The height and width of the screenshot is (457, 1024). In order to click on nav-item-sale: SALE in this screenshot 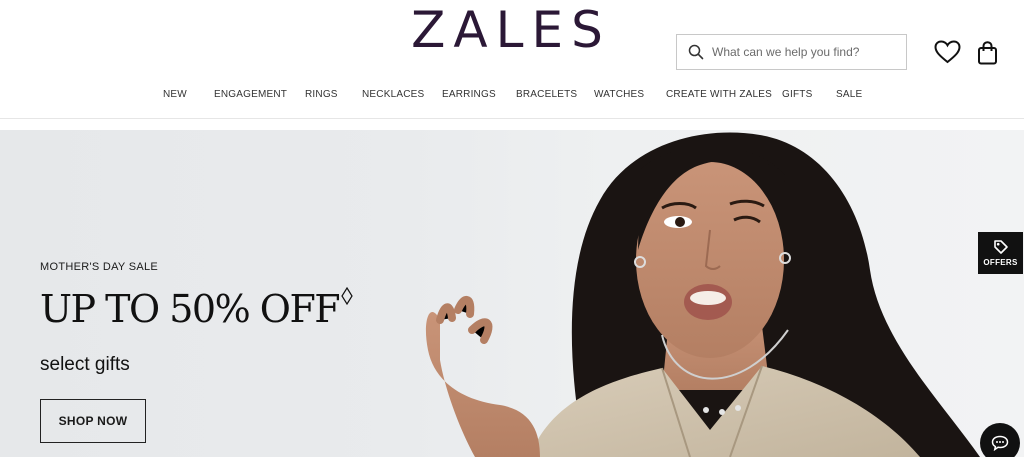, I will do `click(849, 94)`.